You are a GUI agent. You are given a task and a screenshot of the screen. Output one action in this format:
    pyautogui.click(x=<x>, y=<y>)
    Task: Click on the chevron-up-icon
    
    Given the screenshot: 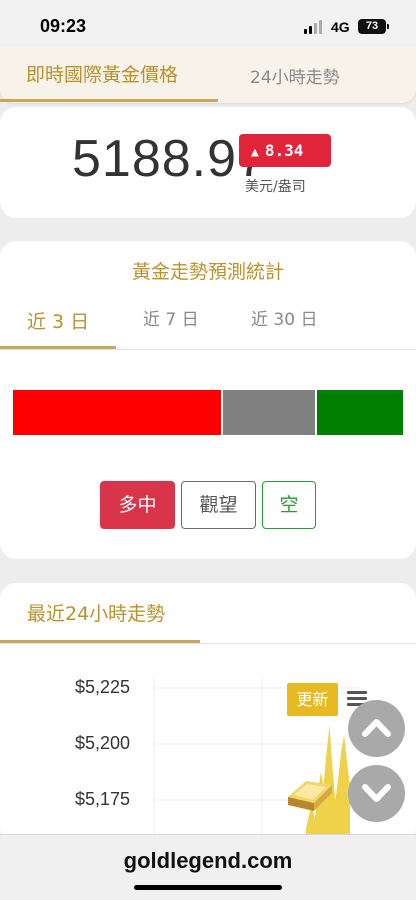 What is the action you would take?
    pyautogui.click(x=376, y=728)
    